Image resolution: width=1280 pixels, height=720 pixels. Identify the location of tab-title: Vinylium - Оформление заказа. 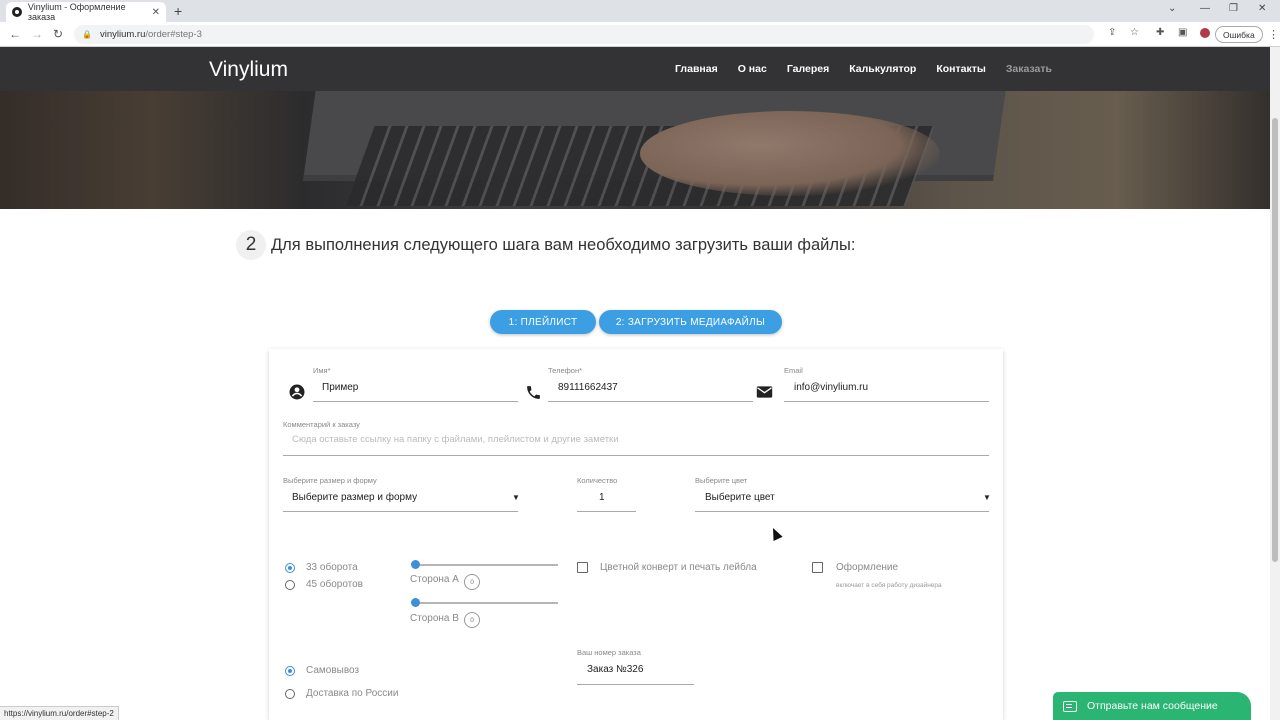
(76, 12).